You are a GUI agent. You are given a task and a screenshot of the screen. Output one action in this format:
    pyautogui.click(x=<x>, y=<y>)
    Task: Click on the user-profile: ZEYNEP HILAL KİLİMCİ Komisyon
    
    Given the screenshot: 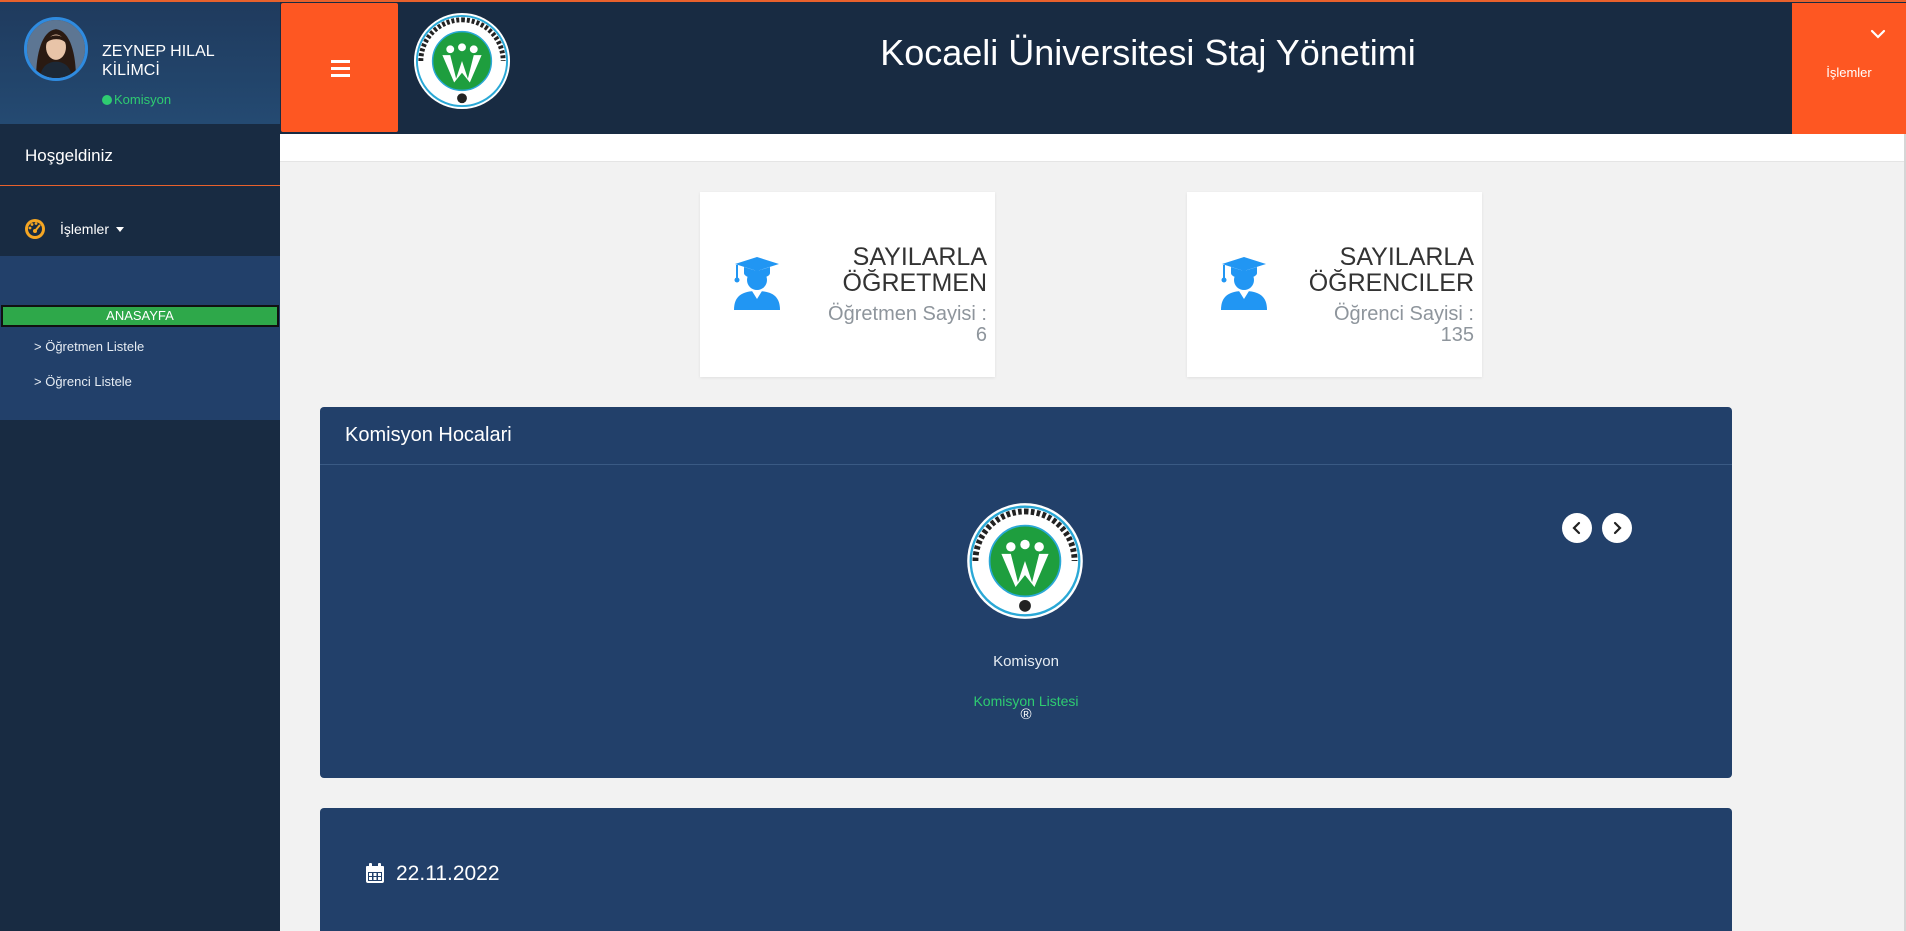 What is the action you would take?
    pyautogui.click(x=140, y=62)
    